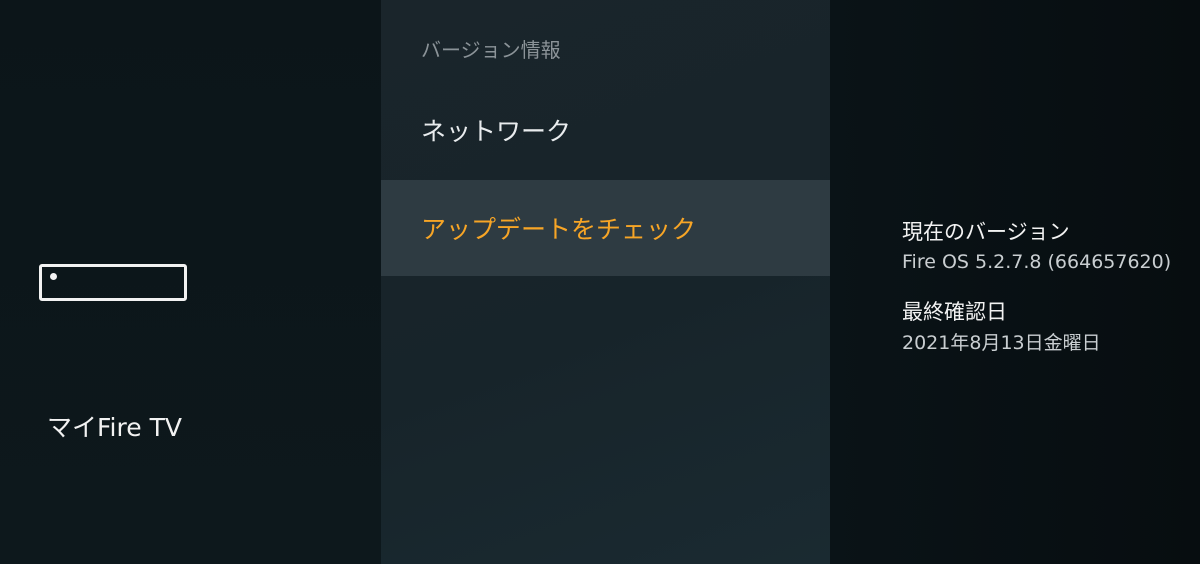  I want to click on menu-item-check-updates: アップデートをチェック, so click(605, 228).